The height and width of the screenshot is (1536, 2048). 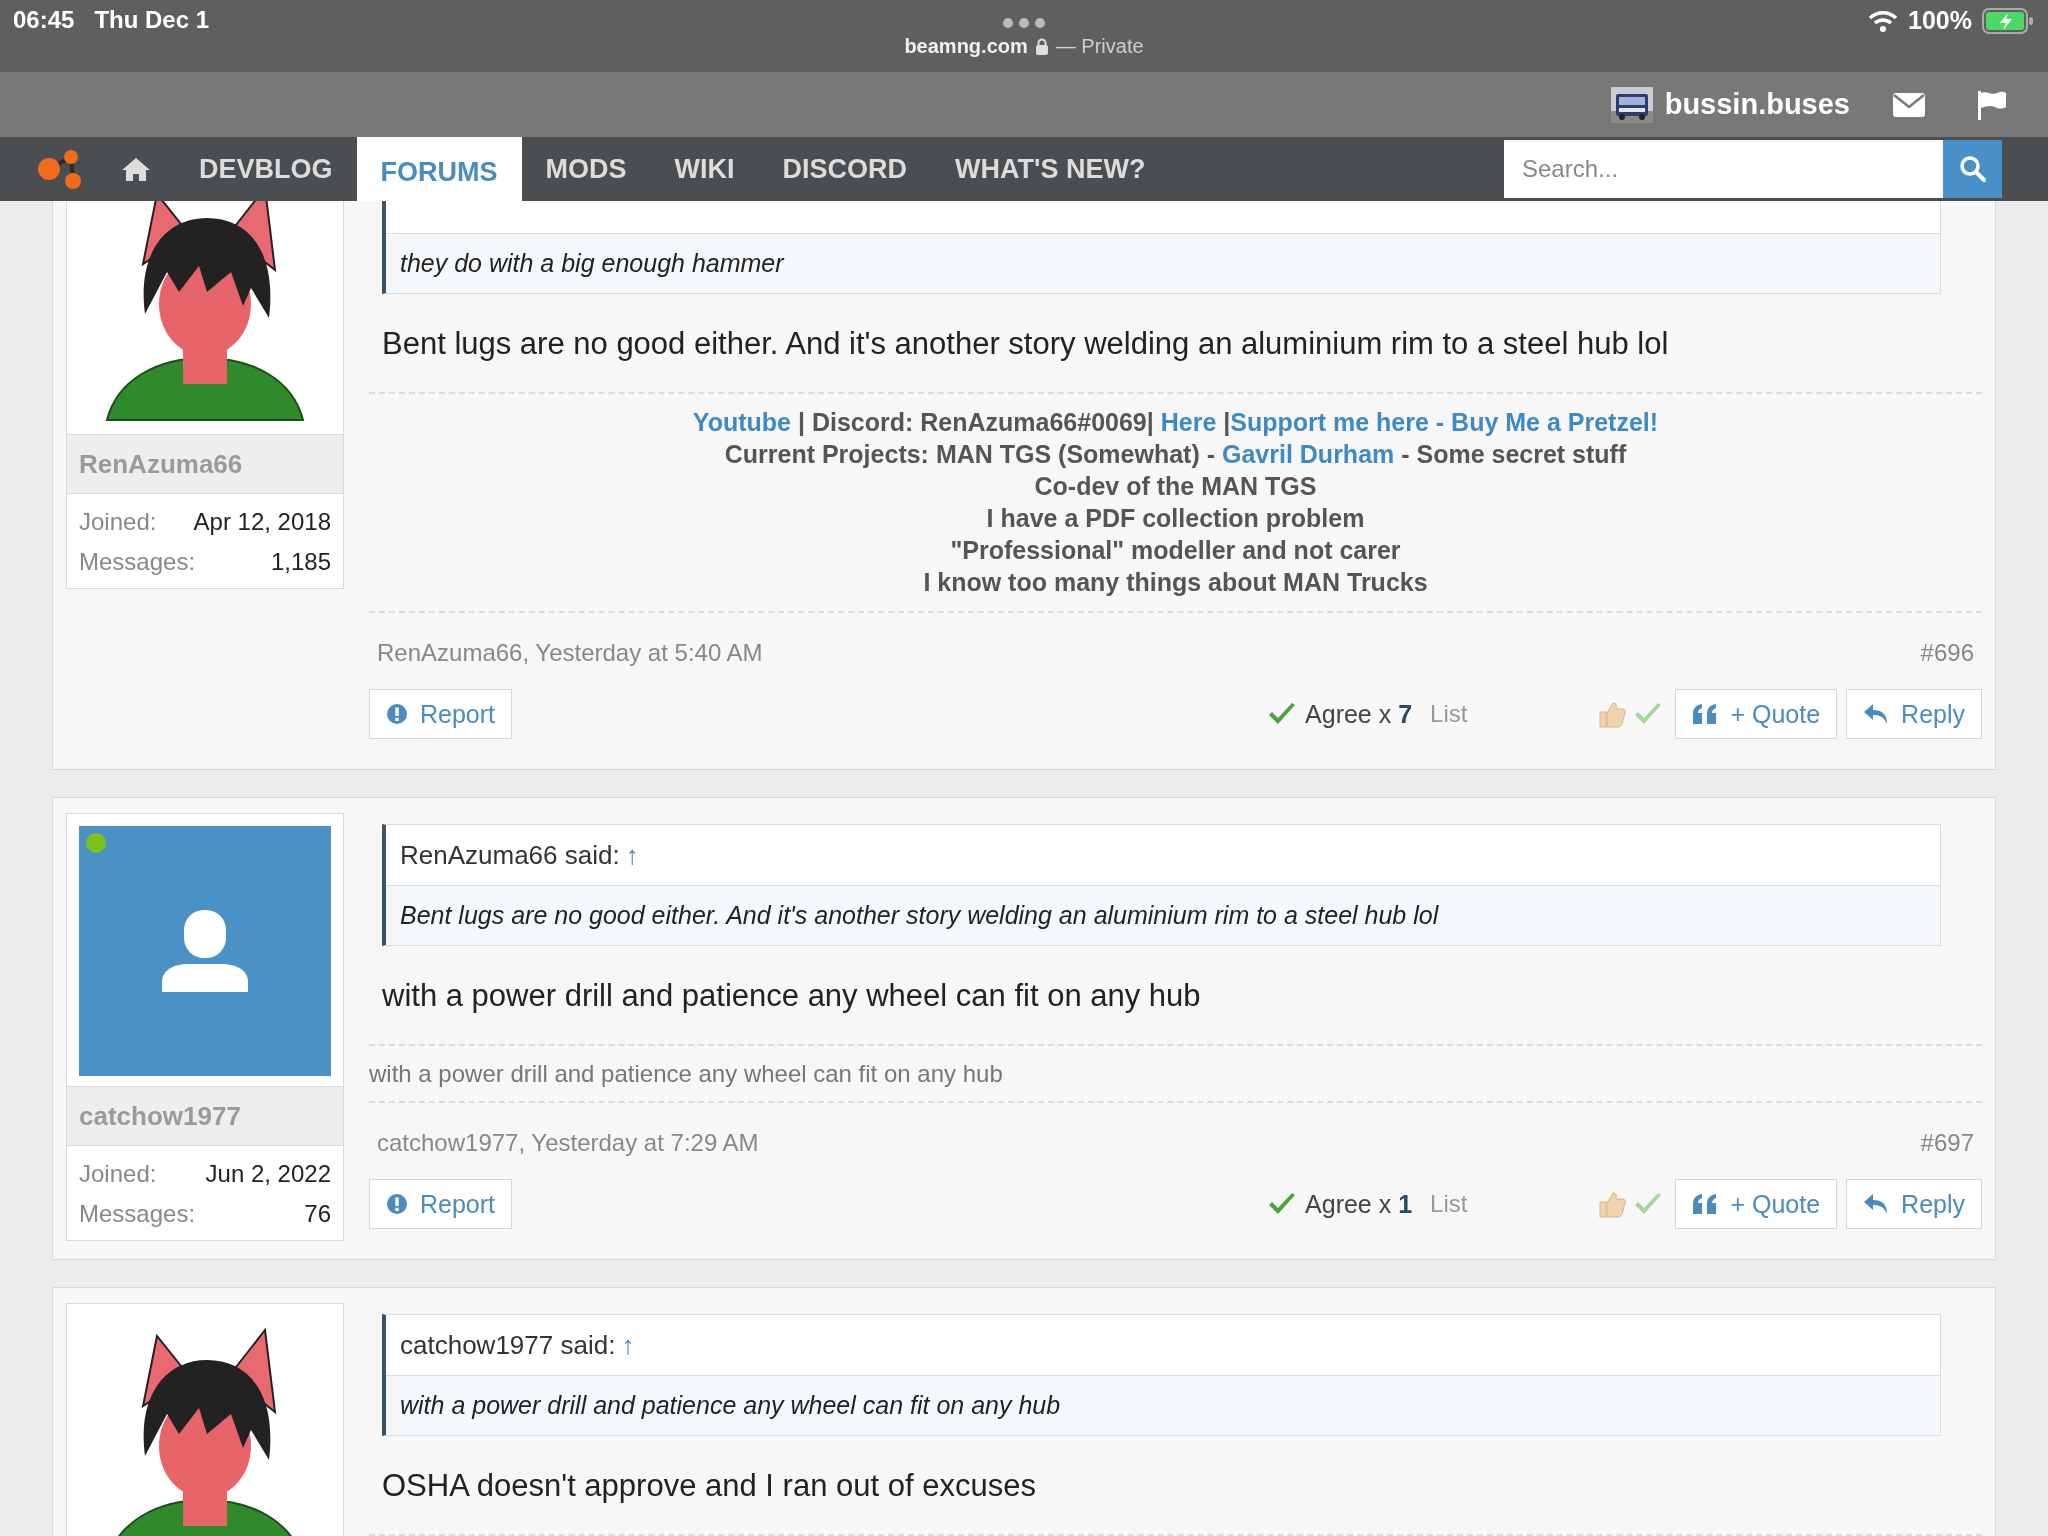 What do you see at coordinates (205, 951) in the screenshot?
I see `person-icon` at bounding box center [205, 951].